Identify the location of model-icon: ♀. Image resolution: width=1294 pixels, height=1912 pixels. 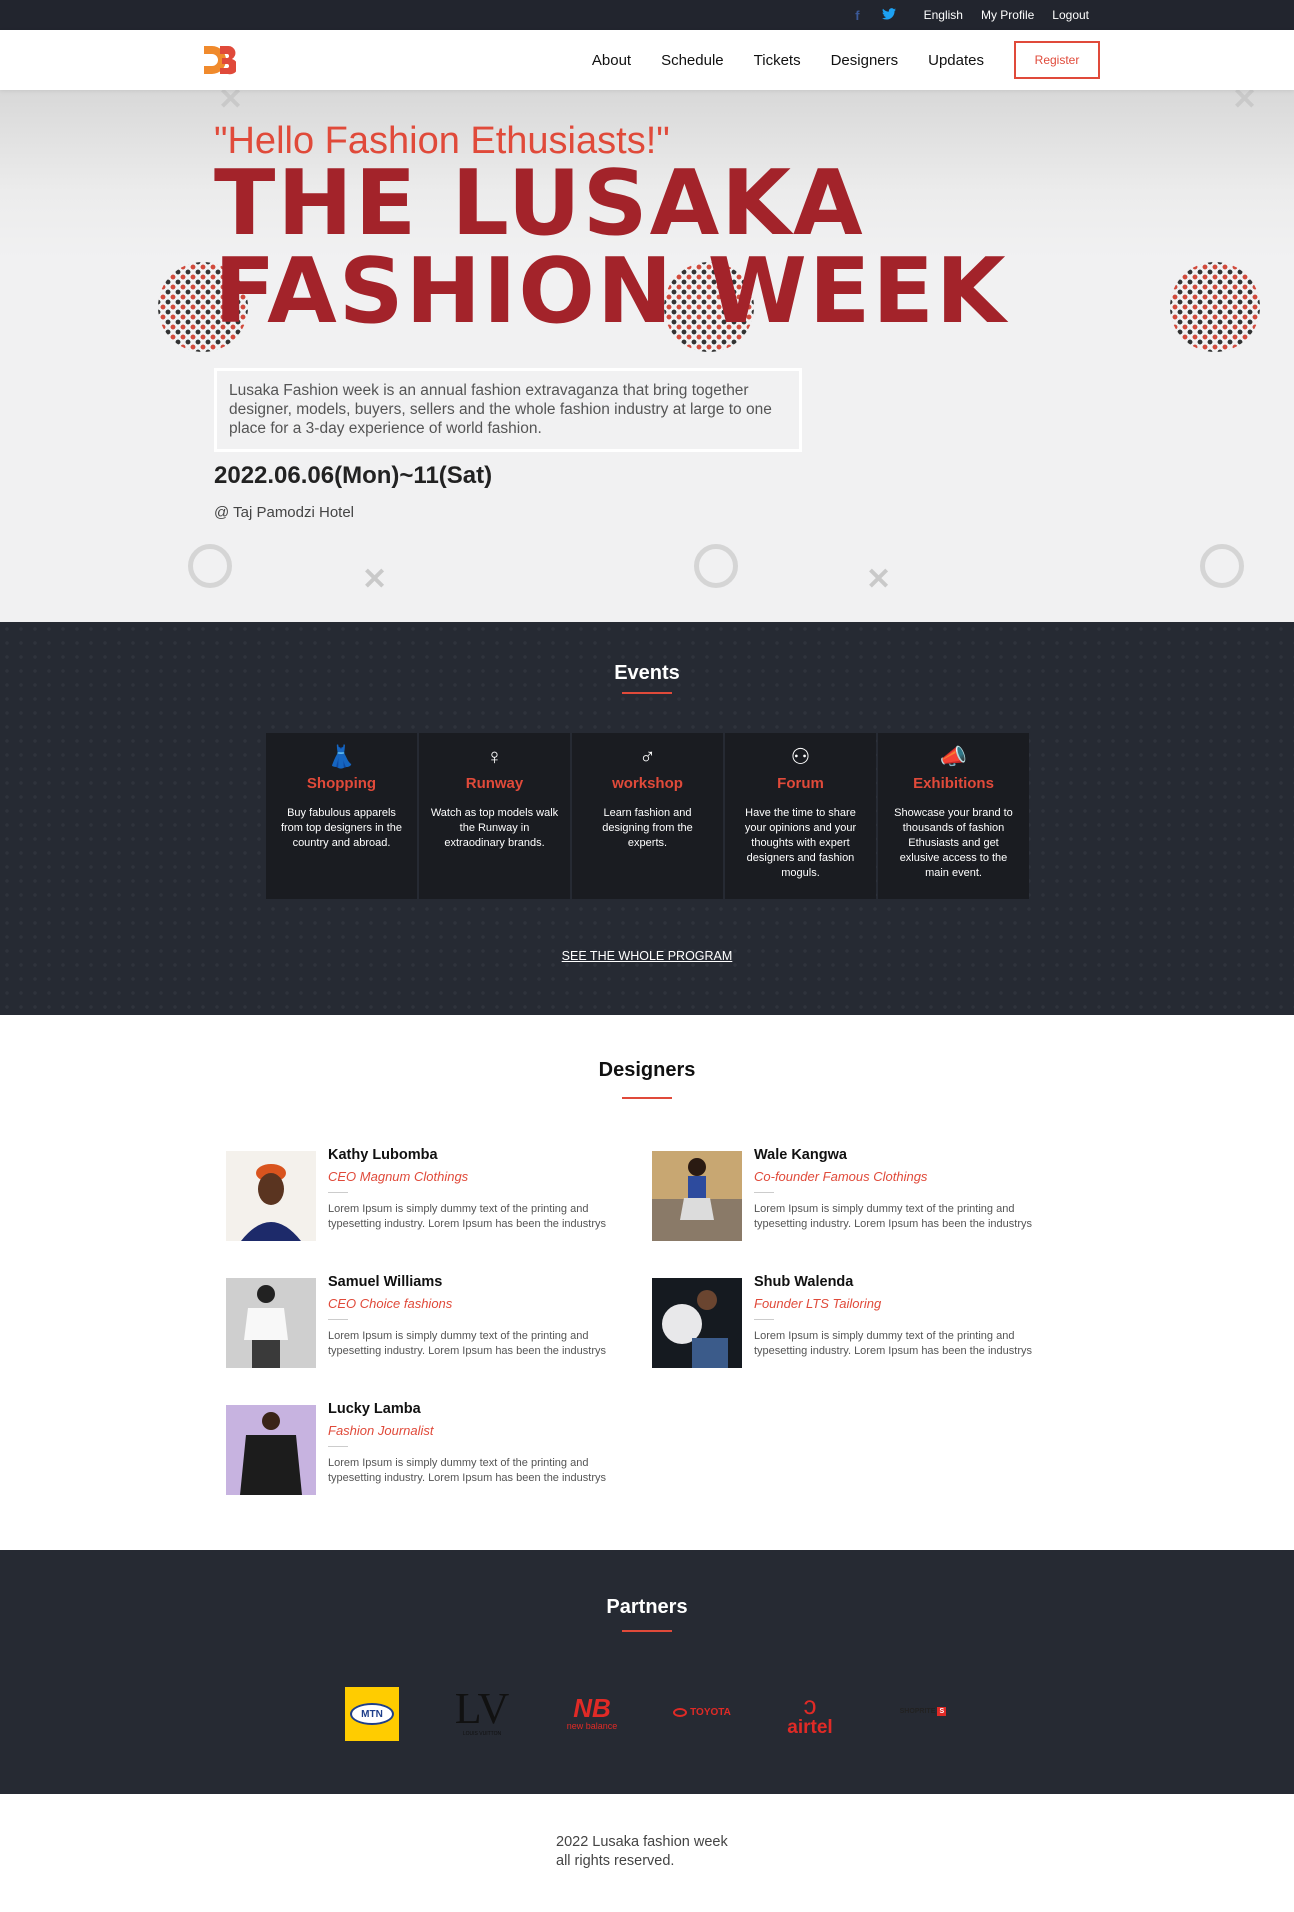
(494, 756).